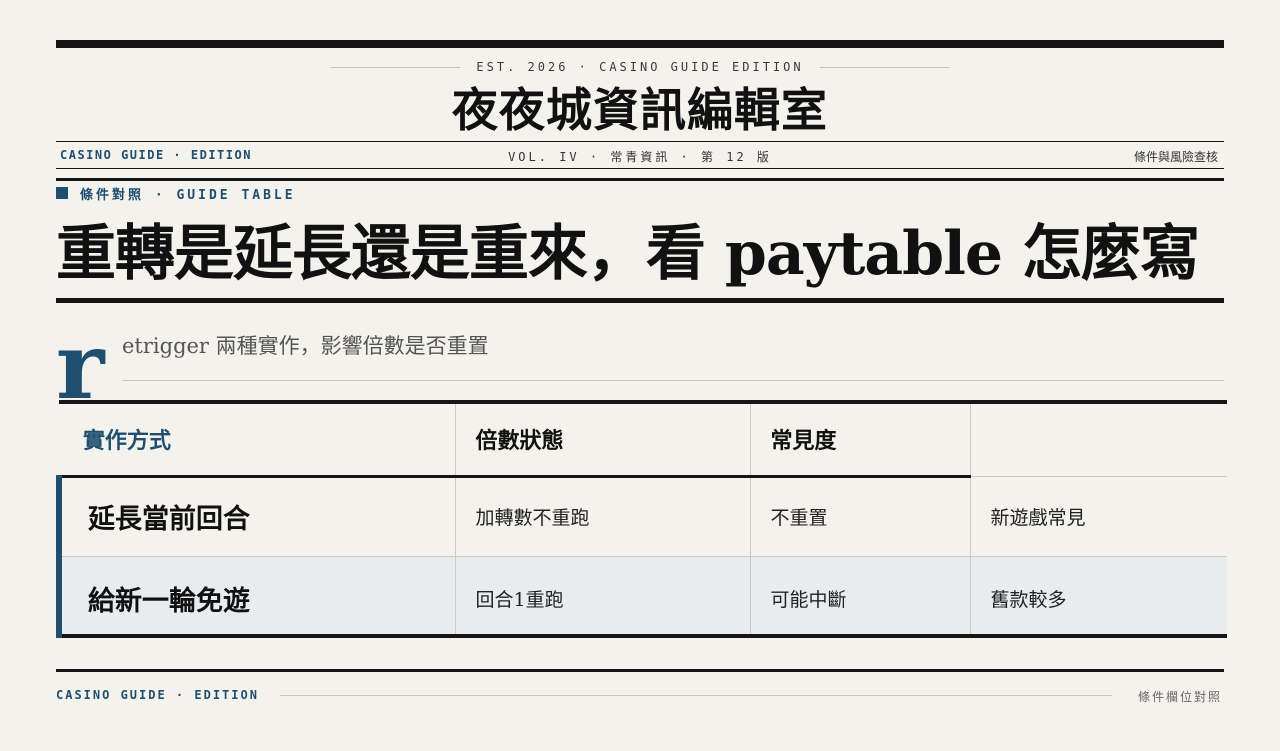 The width and height of the screenshot is (1280, 751). I want to click on cell-frequency: 可能中斷, so click(860, 596).